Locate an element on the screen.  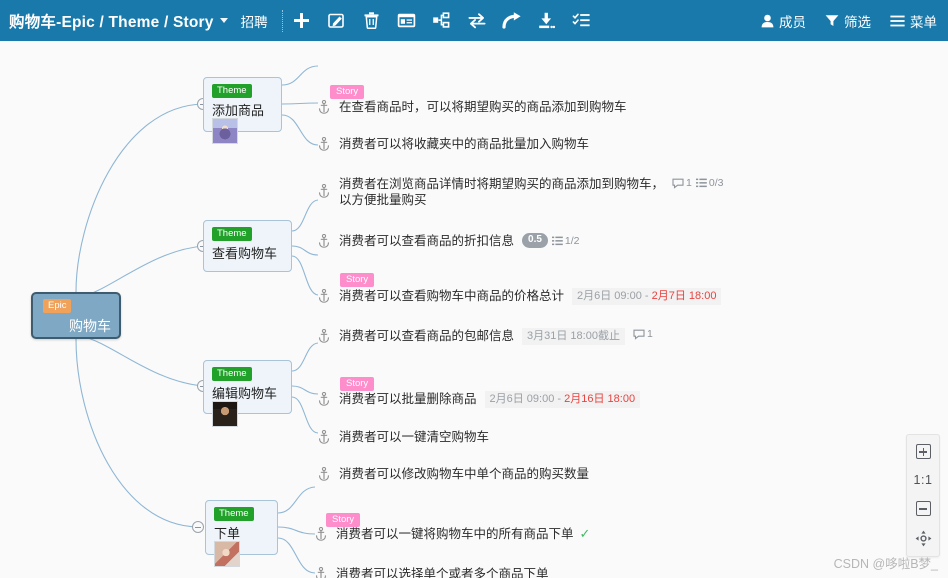
theme-node-2: Theme 查看购物车 is located at coordinates (247, 246).